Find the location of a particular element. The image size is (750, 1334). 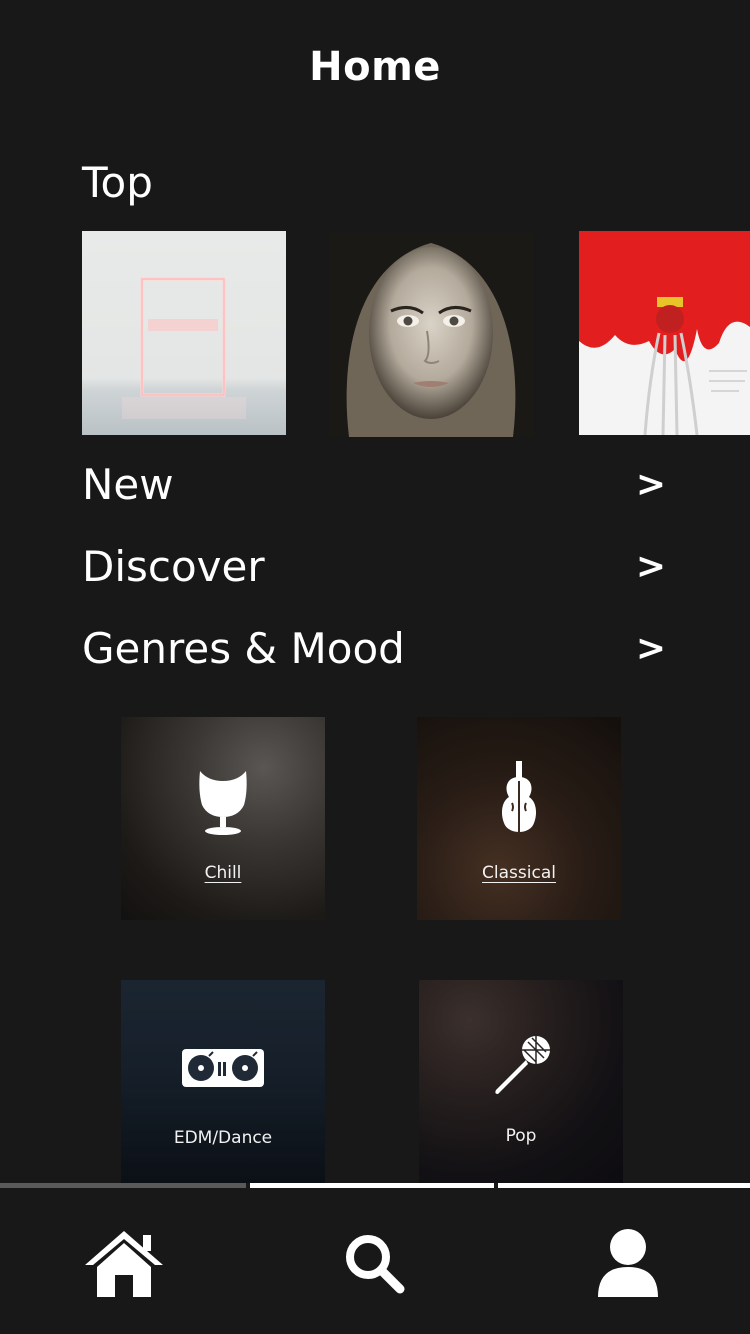

genres-mood-link-row: Genres & Mood > is located at coordinates (377, 648).